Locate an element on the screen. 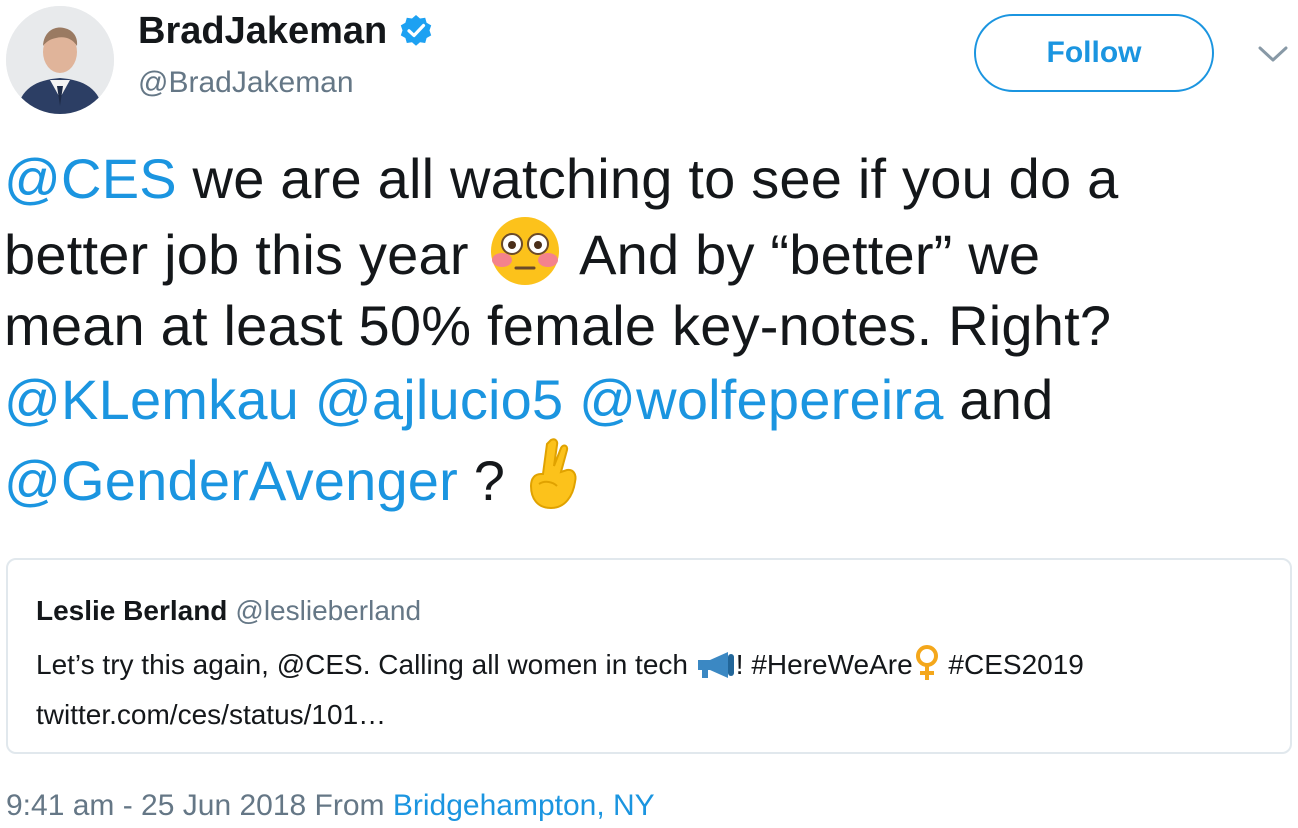  author-name-row: BradJakeman is located at coordinates (285, 31).